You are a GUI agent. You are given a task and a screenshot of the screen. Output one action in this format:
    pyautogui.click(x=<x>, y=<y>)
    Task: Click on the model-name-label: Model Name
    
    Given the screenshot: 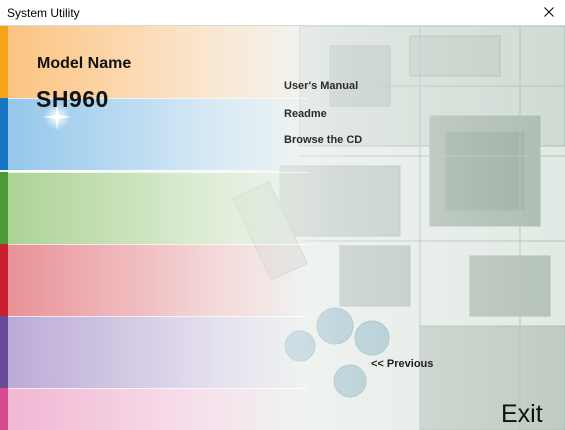 What is the action you would take?
    pyautogui.click(x=84, y=63)
    